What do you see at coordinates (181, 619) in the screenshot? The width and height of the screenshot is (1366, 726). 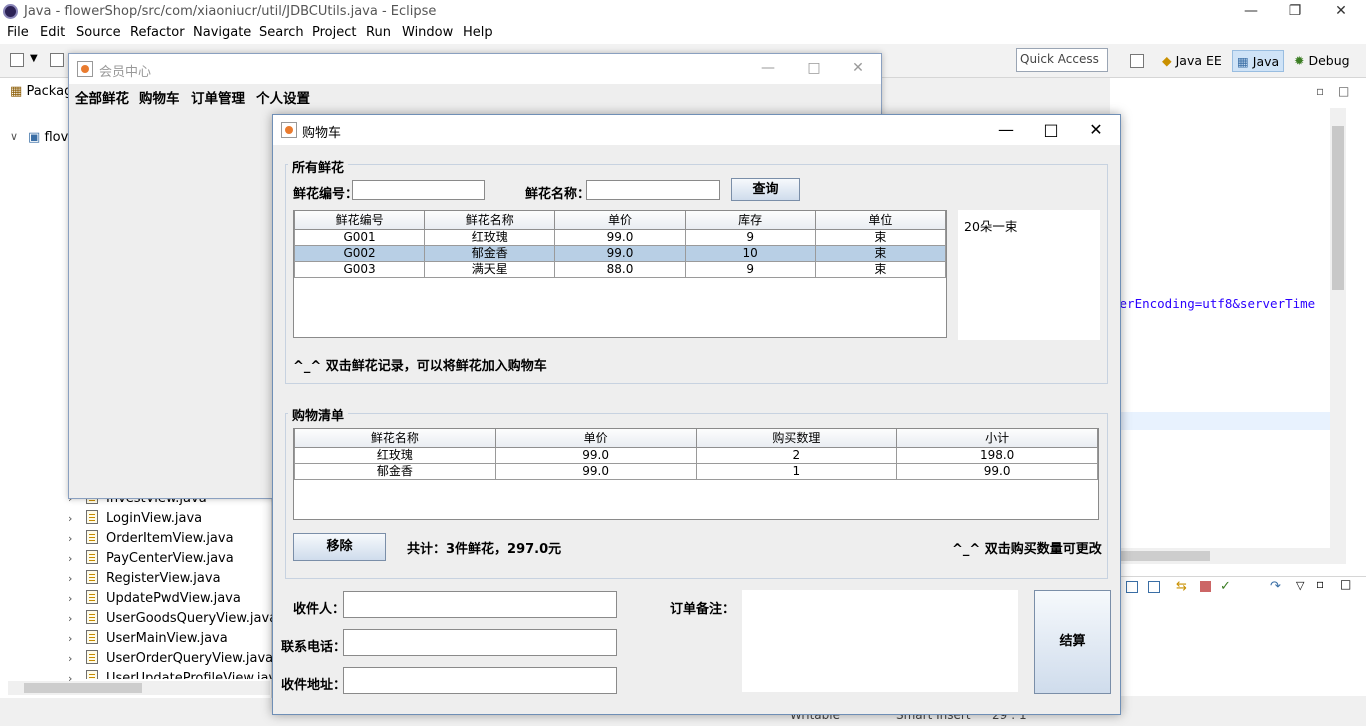 I see `tree-file: UserGoodsQueryView.java` at bounding box center [181, 619].